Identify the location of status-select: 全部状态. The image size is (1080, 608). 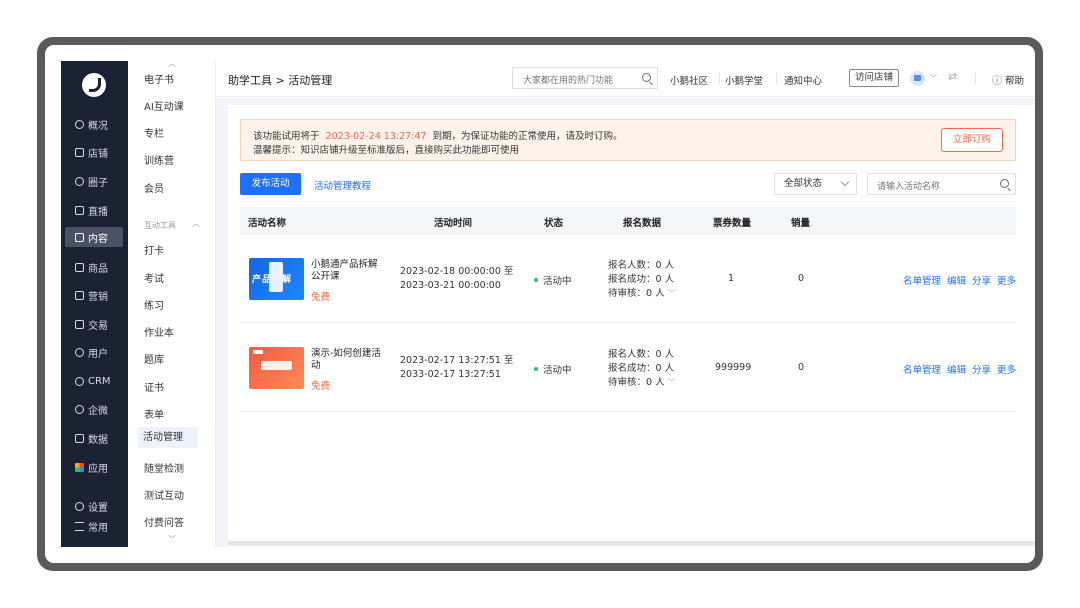
(815, 184).